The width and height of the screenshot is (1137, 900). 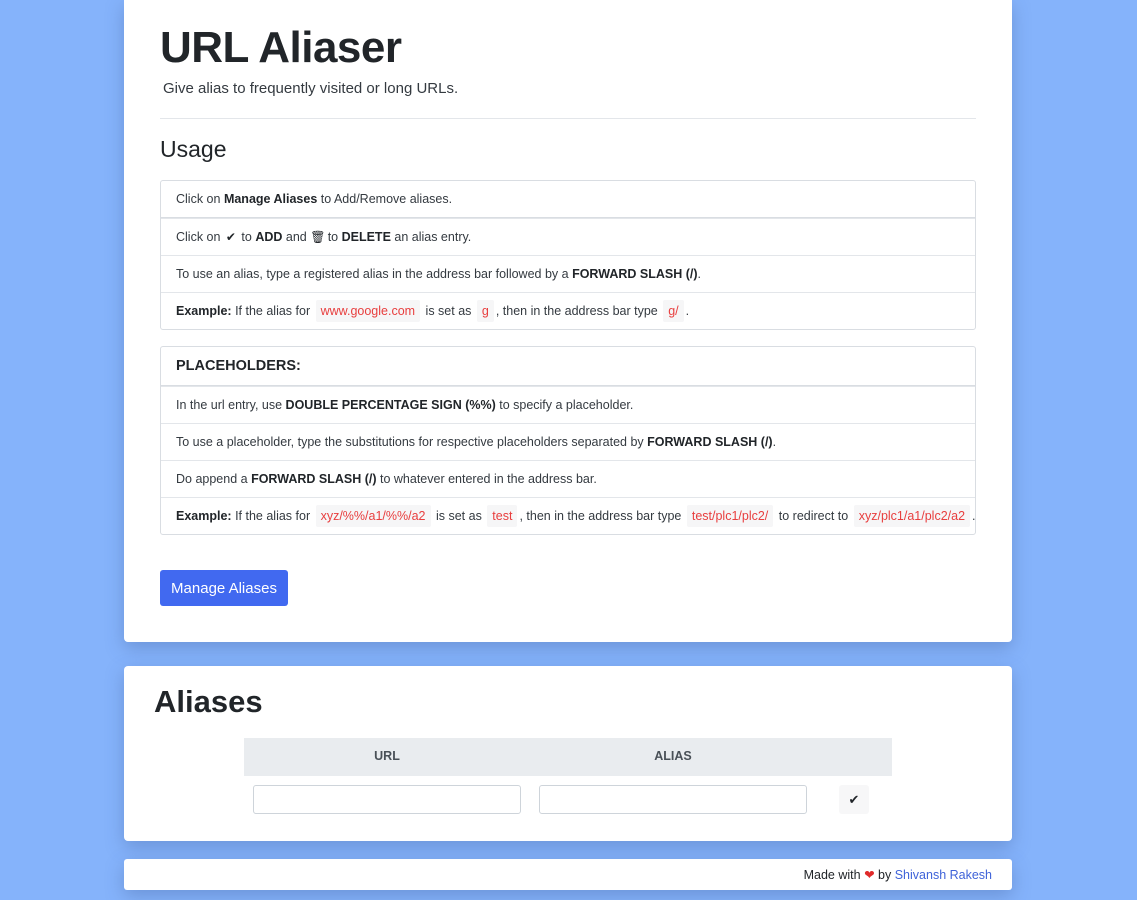 I want to click on text: In the url entry, use, so click(x=231, y=405).